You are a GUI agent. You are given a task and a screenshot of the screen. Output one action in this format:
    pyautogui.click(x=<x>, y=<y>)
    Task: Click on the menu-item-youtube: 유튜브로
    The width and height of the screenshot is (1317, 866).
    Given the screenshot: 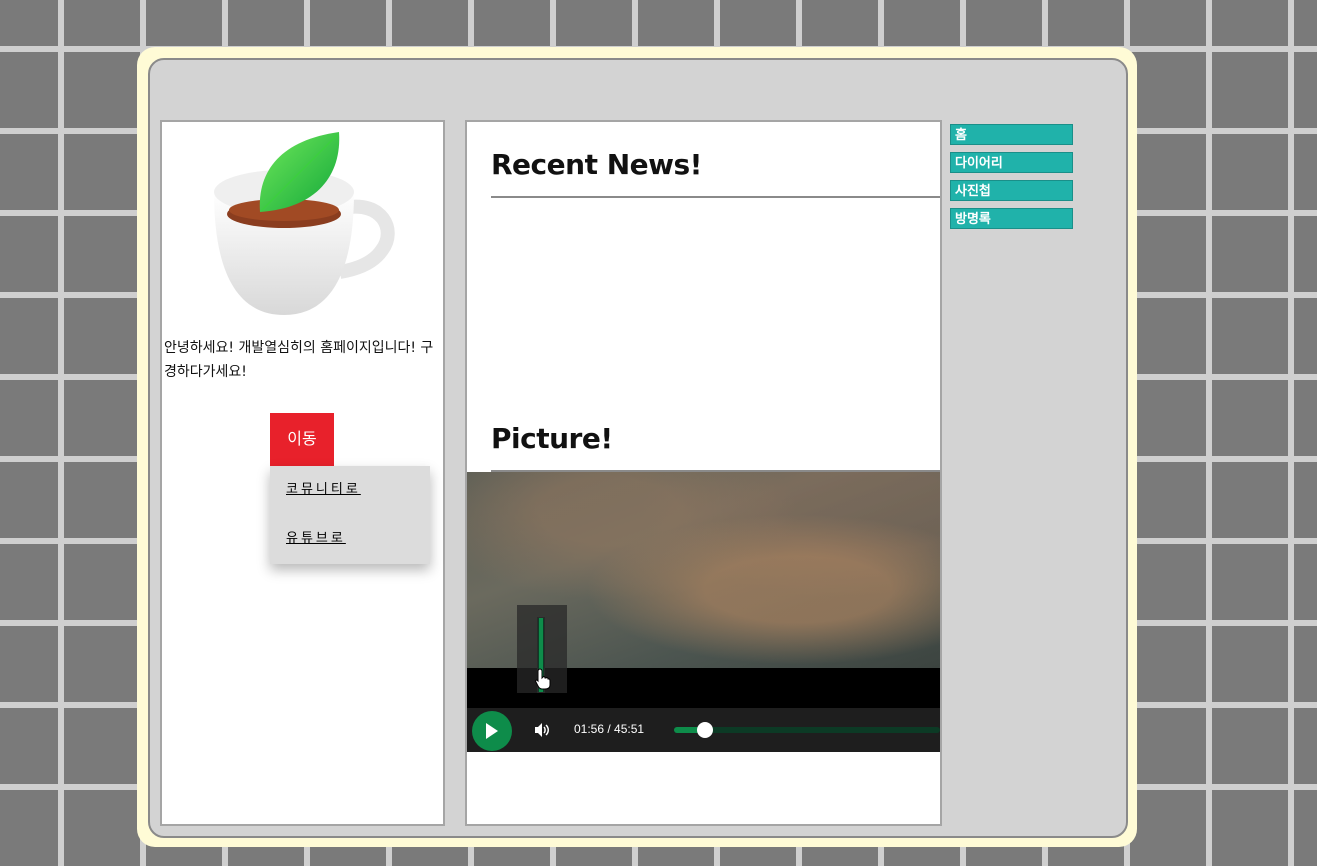 What is the action you would take?
    pyautogui.click(x=316, y=536)
    